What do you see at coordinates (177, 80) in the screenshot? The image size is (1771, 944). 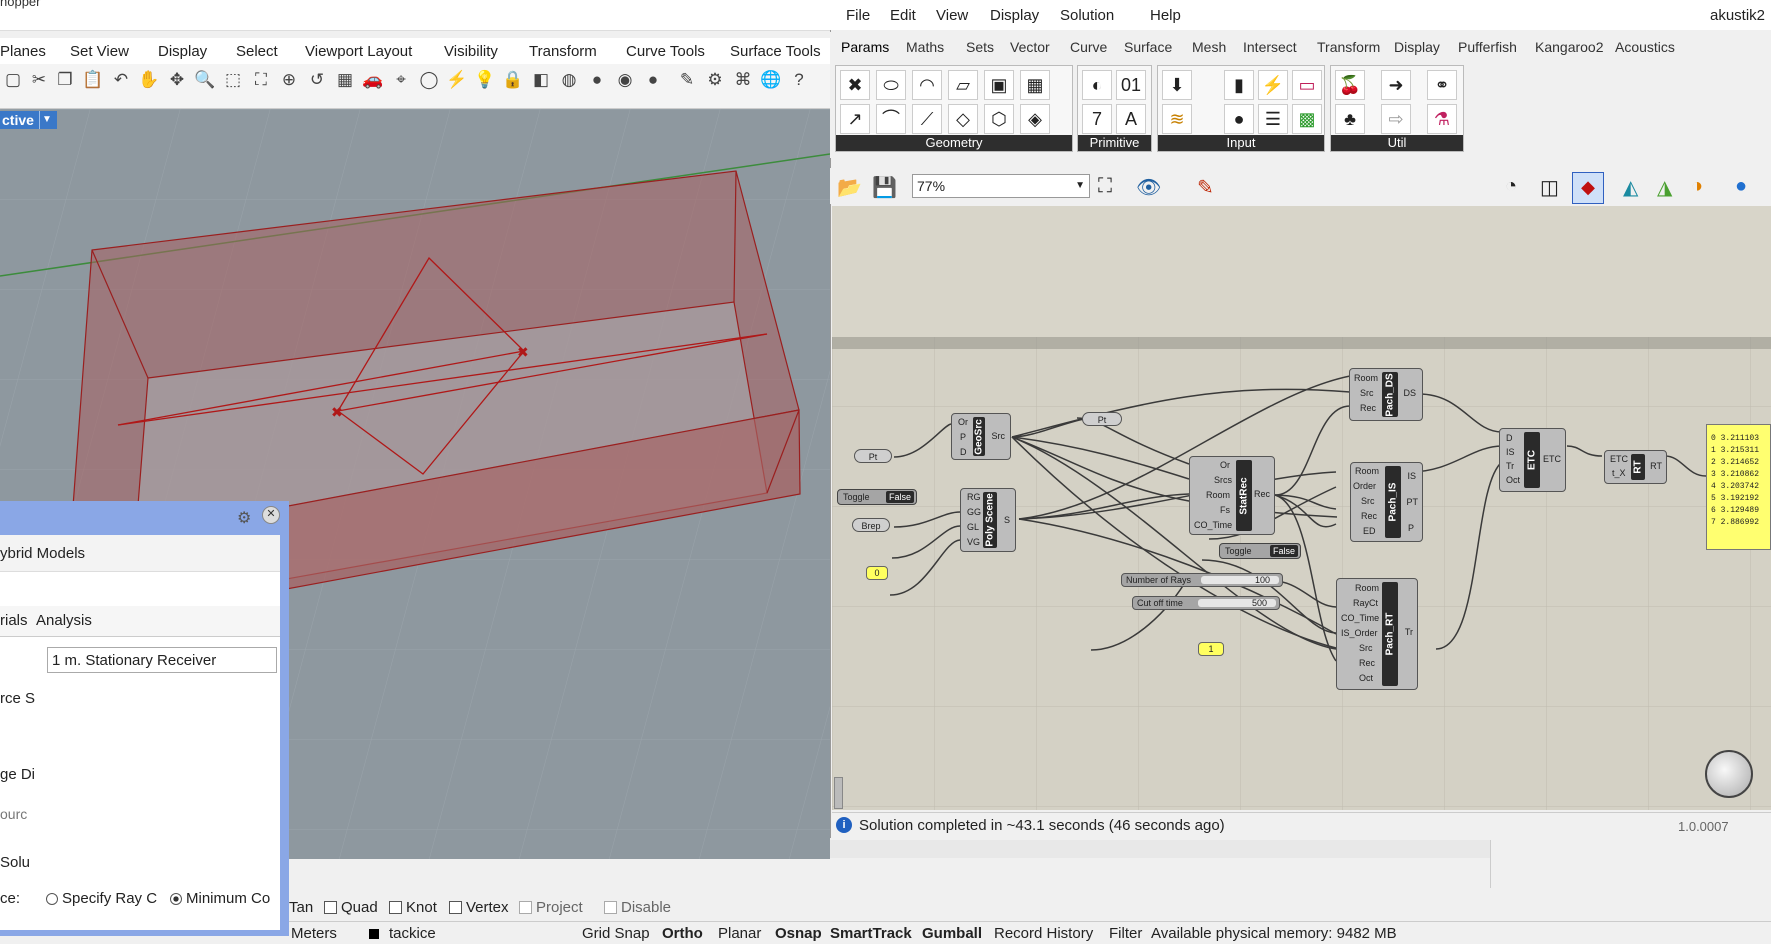 I see `rotate-view-icon: ✥` at bounding box center [177, 80].